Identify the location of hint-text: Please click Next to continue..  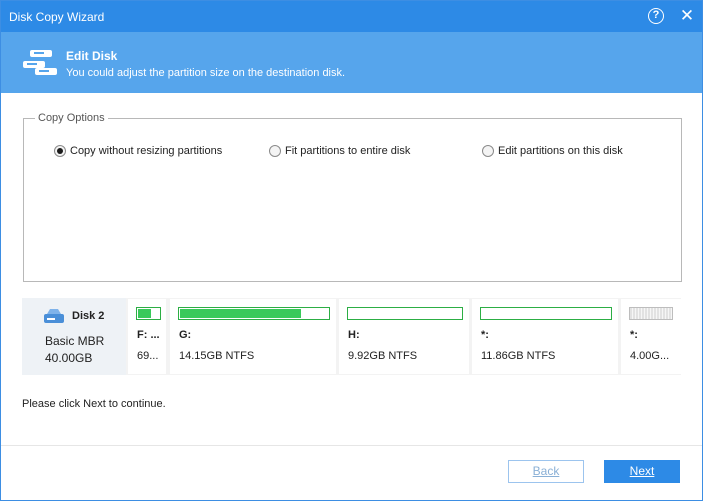
(94, 404).